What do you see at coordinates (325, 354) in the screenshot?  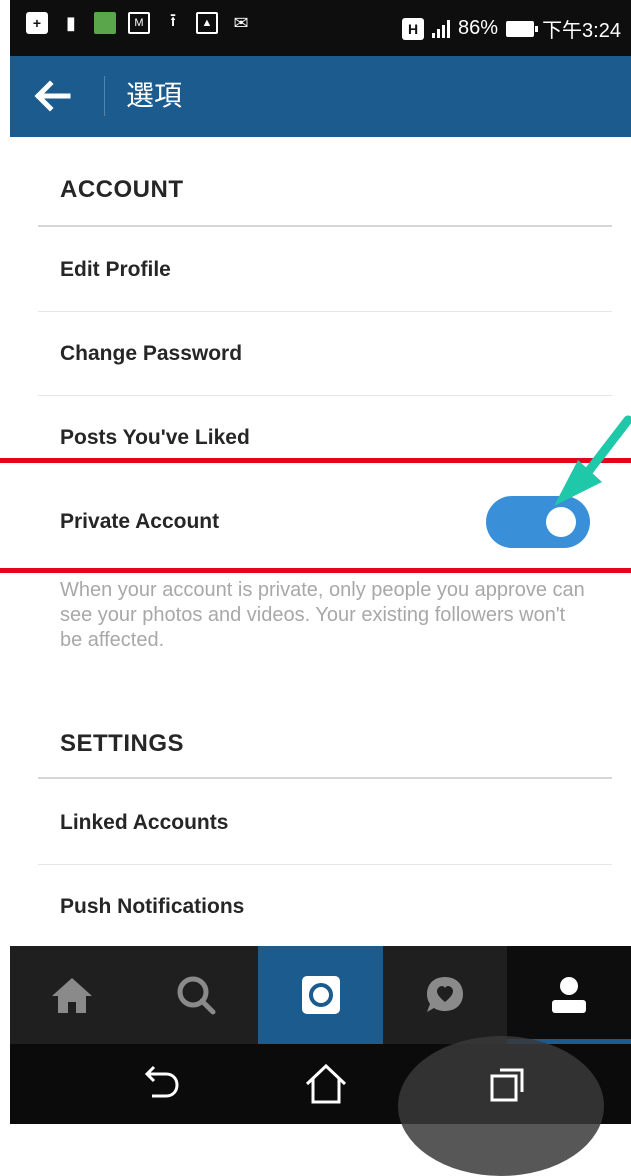 I see `menu-item-change-password: Change Password` at bounding box center [325, 354].